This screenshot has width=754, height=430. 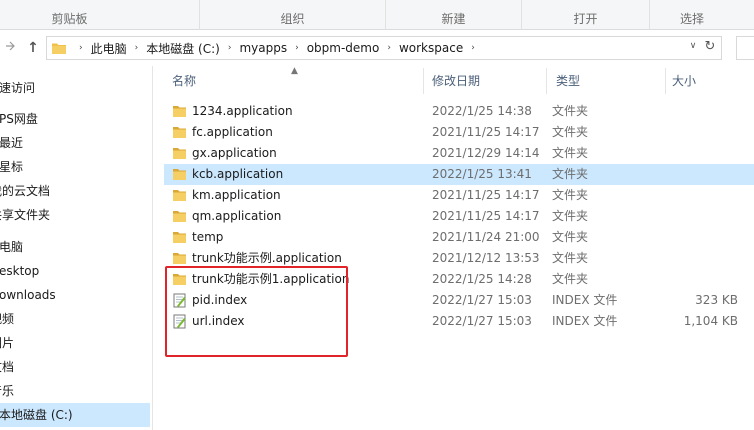 What do you see at coordinates (36, 415) in the screenshot?
I see `sidebar-item-label: 本地磁盘 (C:)` at bounding box center [36, 415].